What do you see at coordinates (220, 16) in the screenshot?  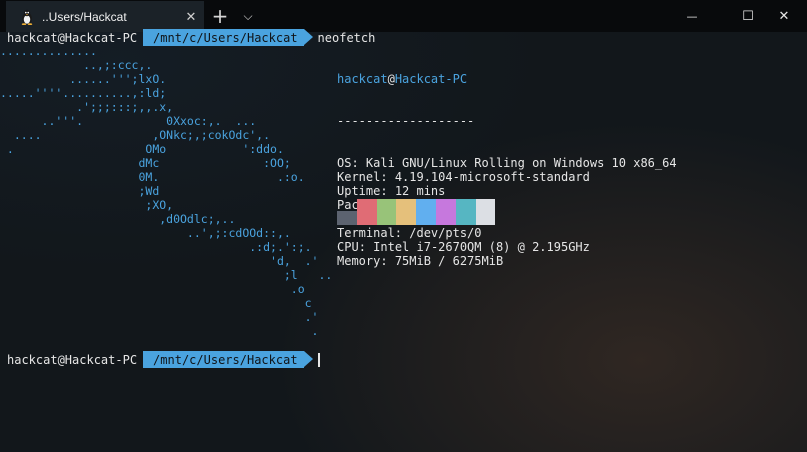 I see `new-tab-icon: +` at bounding box center [220, 16].